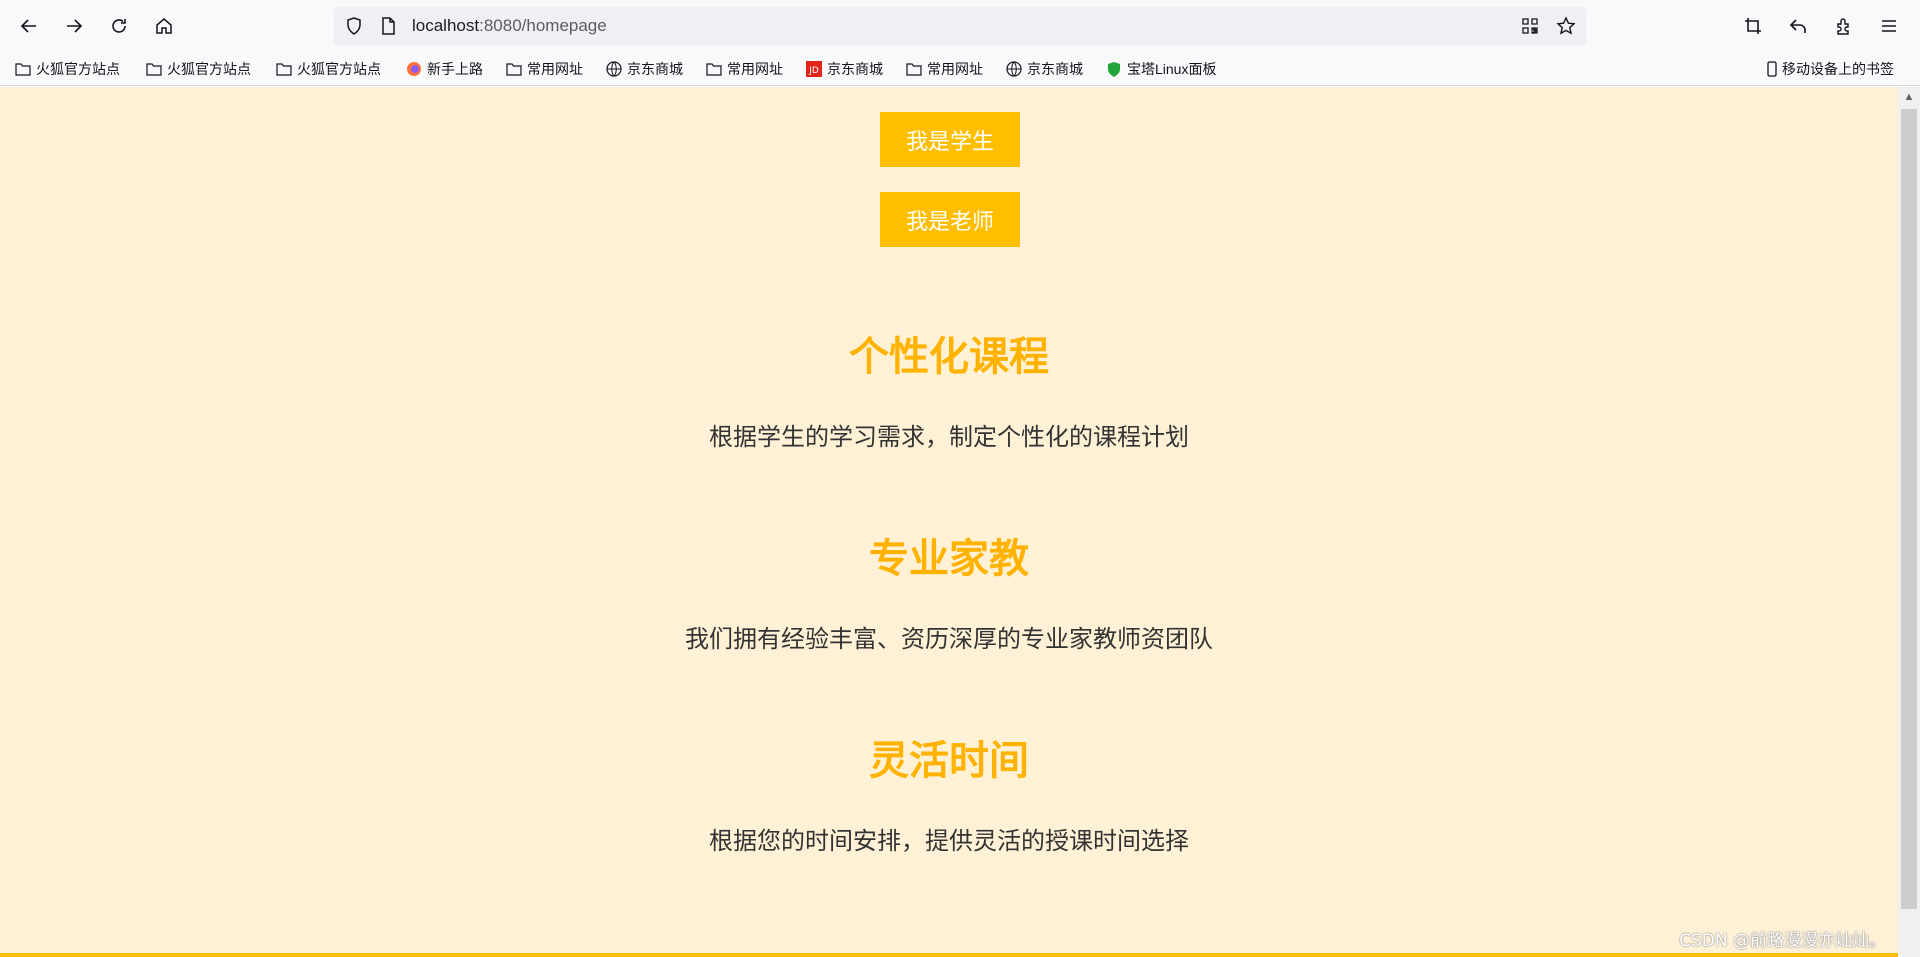 Image resolution: width=1920 pixels, height=957 pixels. I want to click on mobile-bookmarks-label: 移动设备上的书签, so click(1838, 69).